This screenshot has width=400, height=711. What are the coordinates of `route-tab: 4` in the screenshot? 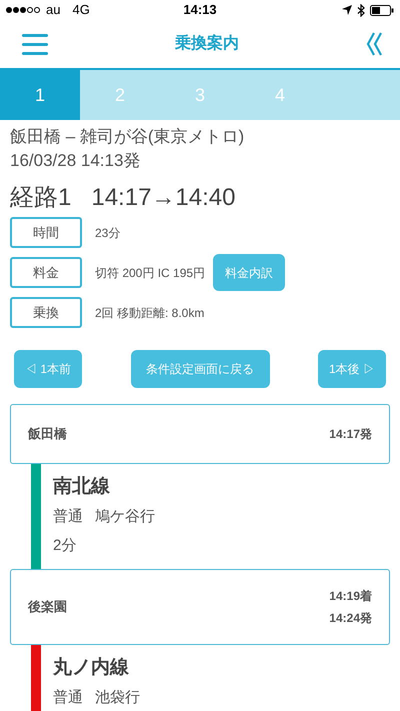 It's located at (280, 95).